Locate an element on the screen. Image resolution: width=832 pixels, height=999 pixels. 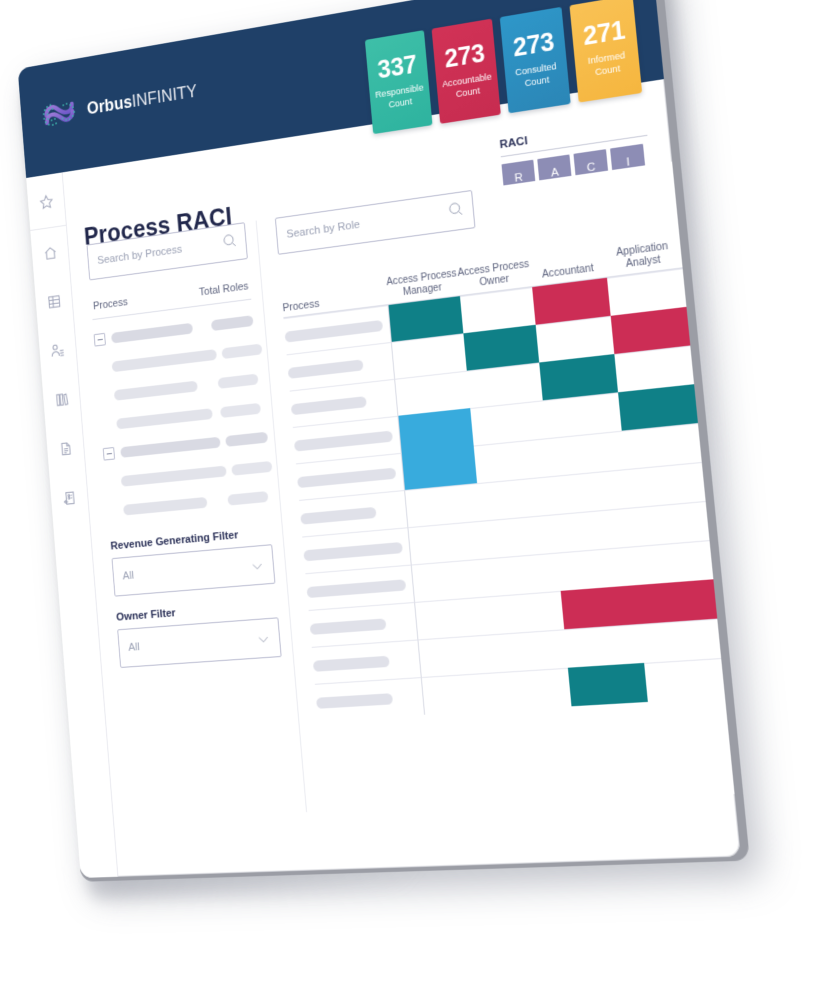
brand-logo: OrbusINFINITY is located at coordinates (118, 103).